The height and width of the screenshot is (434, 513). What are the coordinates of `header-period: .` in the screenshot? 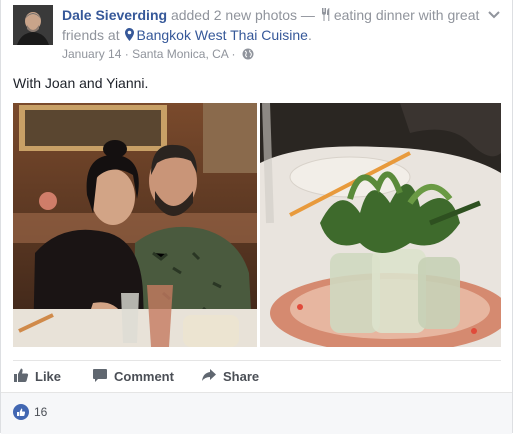 It's located at (309, 35).